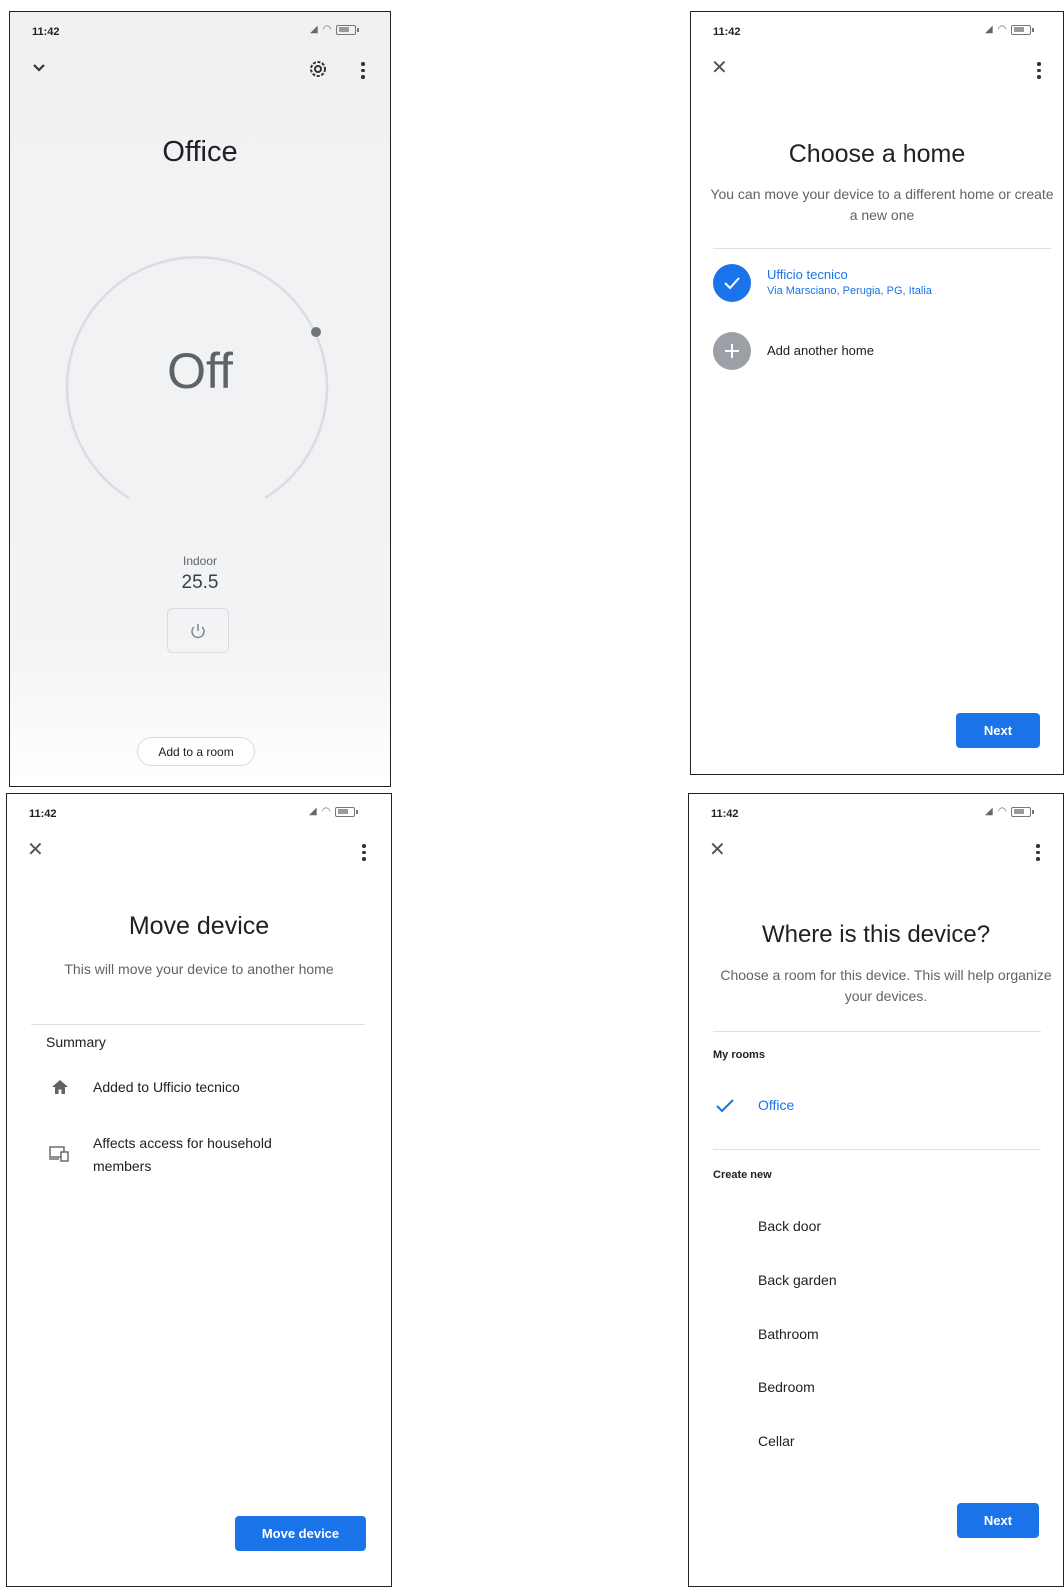 This screenshot has width=1064, height=1587. What do you see at coordinates (725, 1106) in the screenshot?
I see `check-icon` at bounding box center [725, 1106].